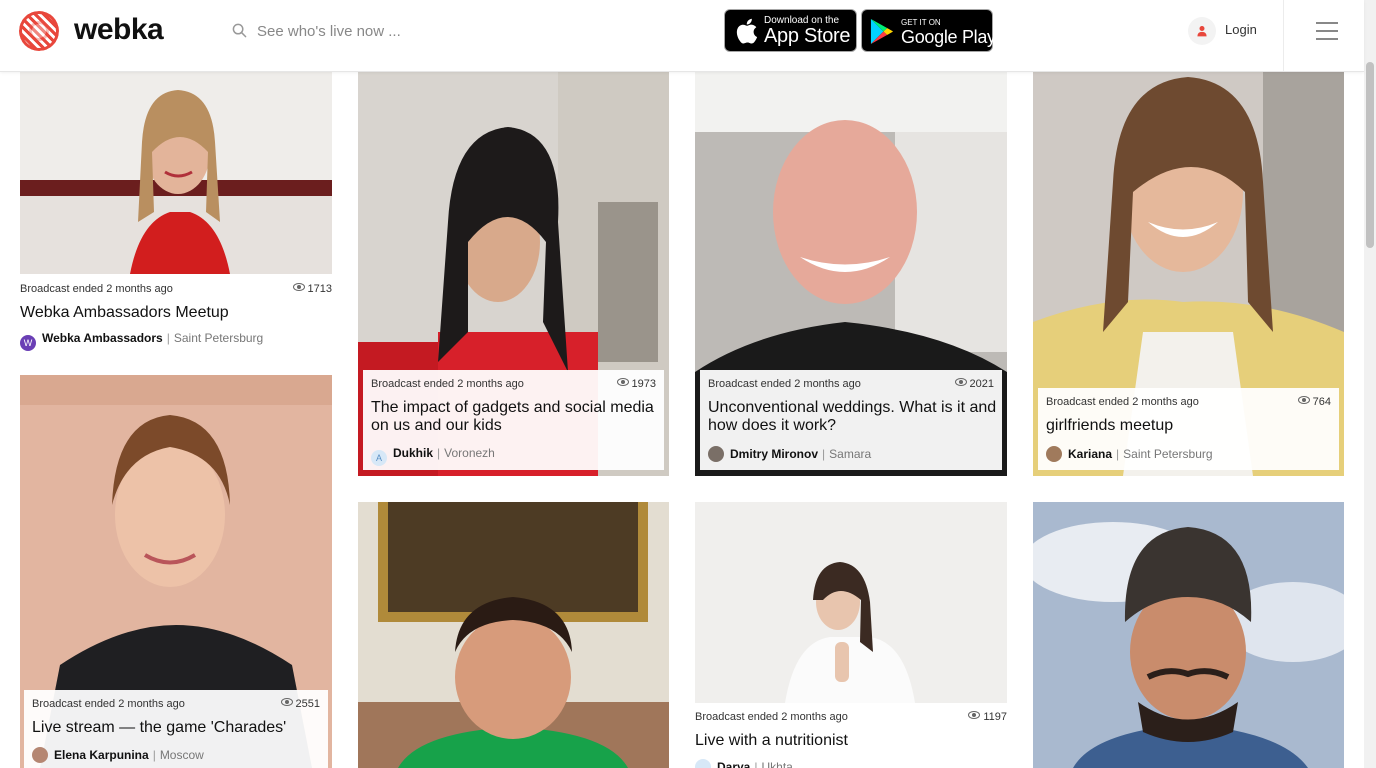  Describe the element at coordinates (974, 384) in the screenshot. I see `view-count: 2021` at that location.